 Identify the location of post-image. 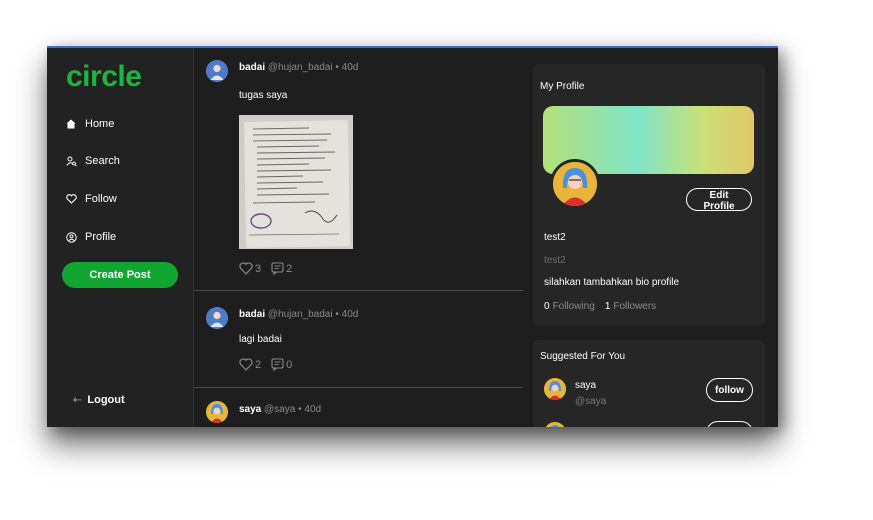
(296, 182).